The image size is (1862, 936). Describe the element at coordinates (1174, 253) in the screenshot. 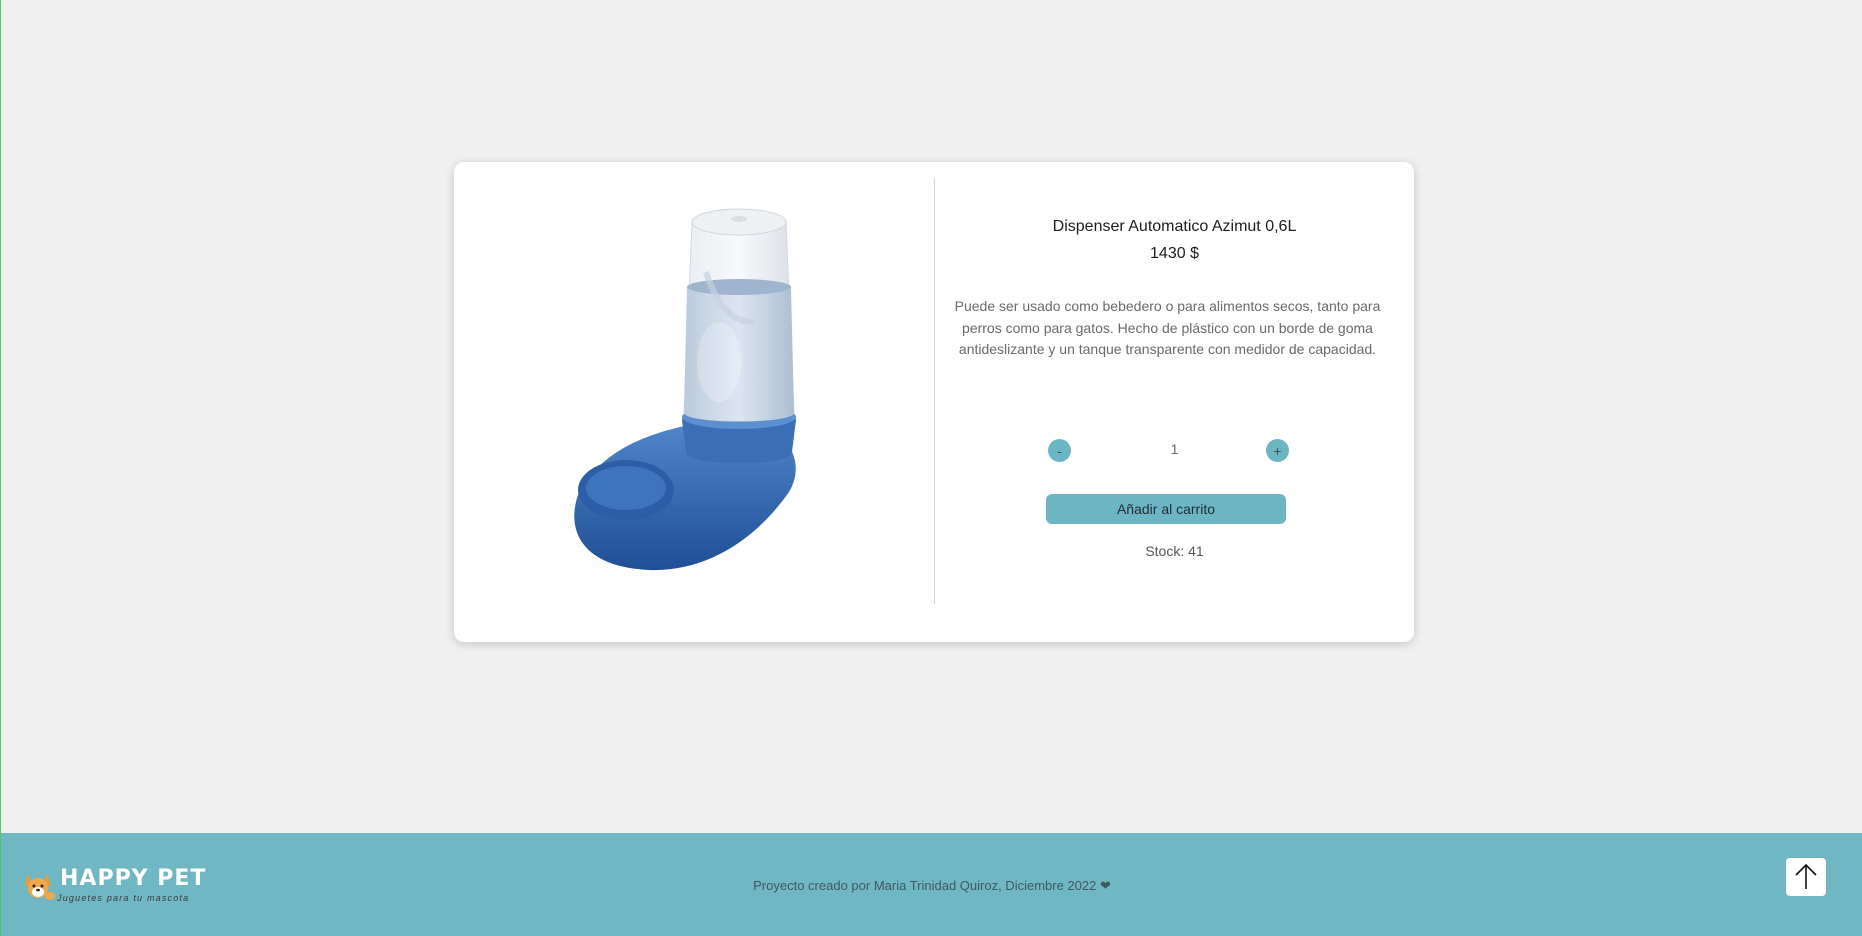

I see `product-price: 1430 $` at that location.